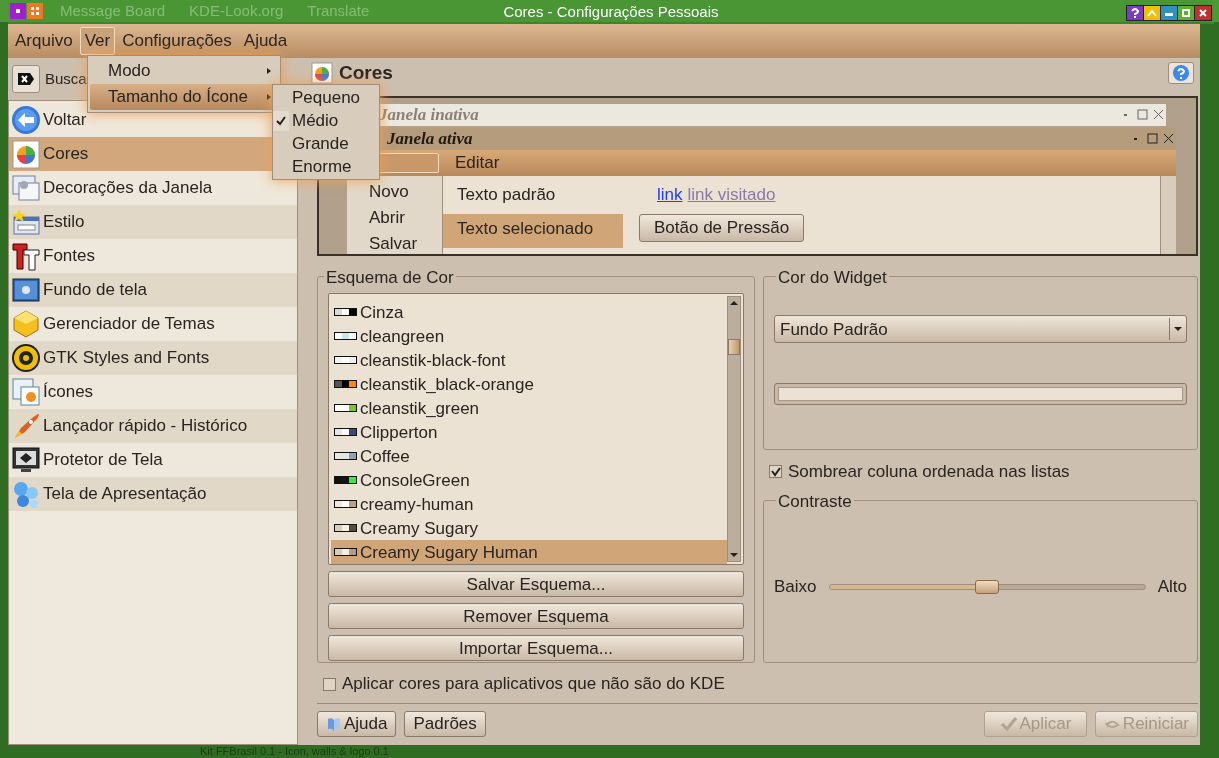 Image resolution: width=1219 pixels, height=758 pixels. I want to click on module-title: Cores, so click(366, 72).